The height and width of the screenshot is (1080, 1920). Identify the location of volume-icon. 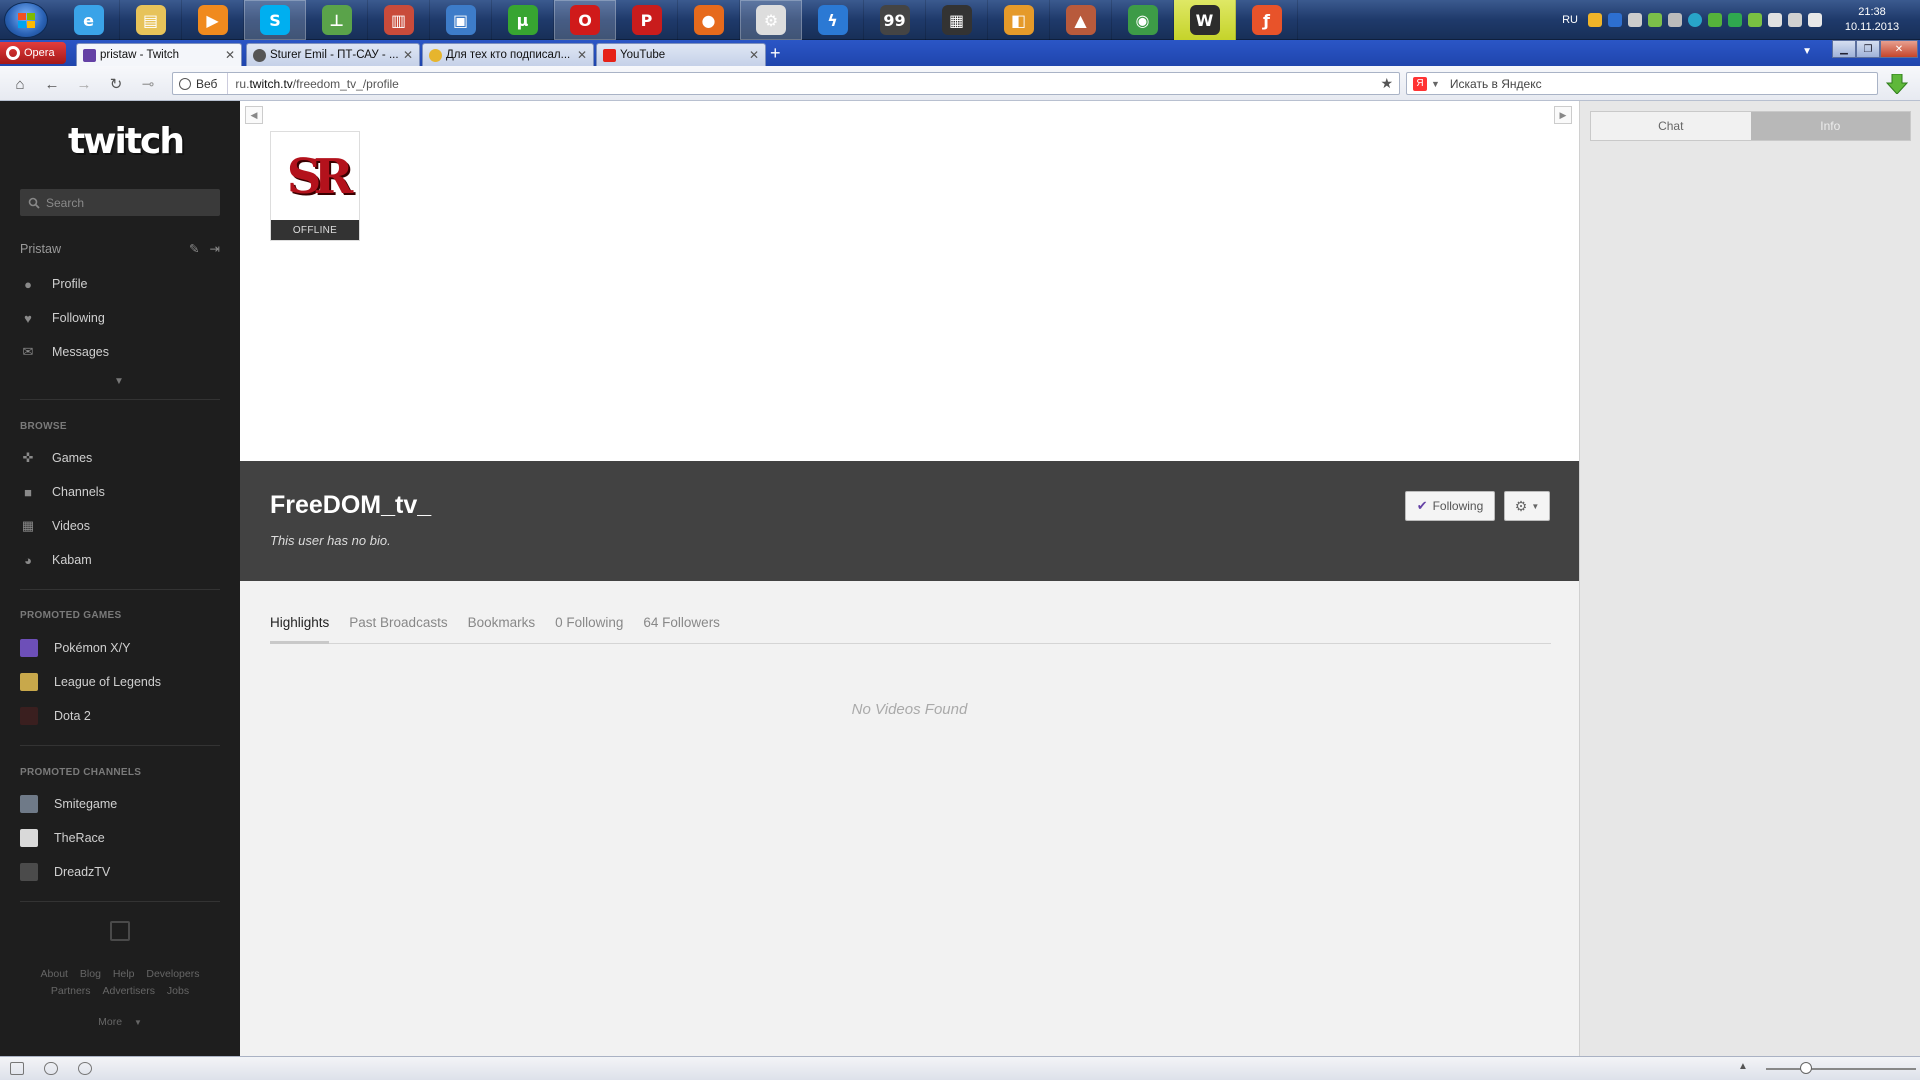
(1815, 20).